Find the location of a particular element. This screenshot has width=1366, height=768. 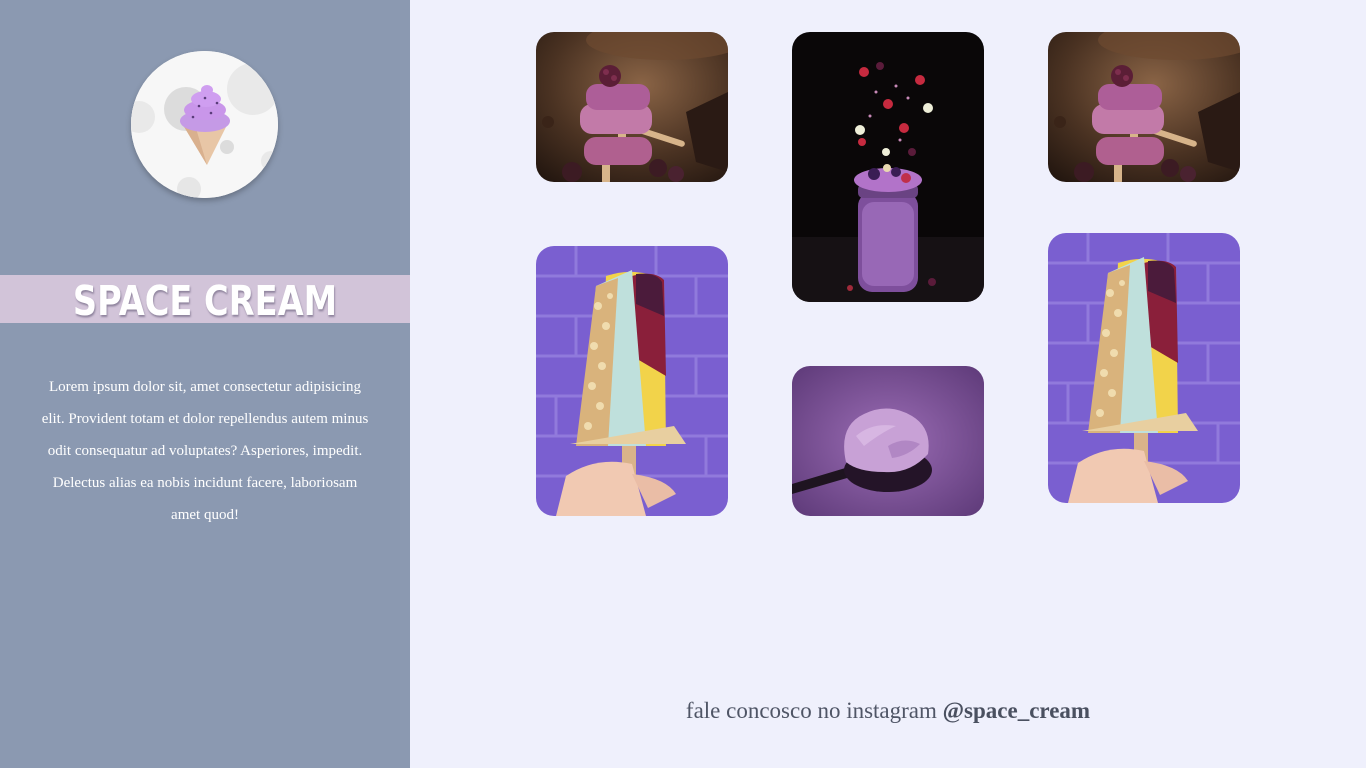

footer: fale concosco no instagram @space_cream is located at coordinates (888, 711).